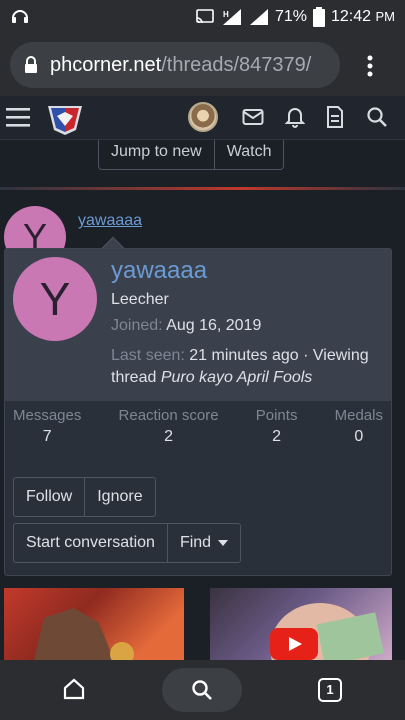  What do you see at coordinates (84, 634) in the screenshot?
I see `bear-illustration` at bounding box center [84, 634].